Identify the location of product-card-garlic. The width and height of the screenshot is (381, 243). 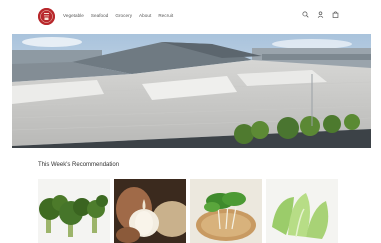
(150, 211).